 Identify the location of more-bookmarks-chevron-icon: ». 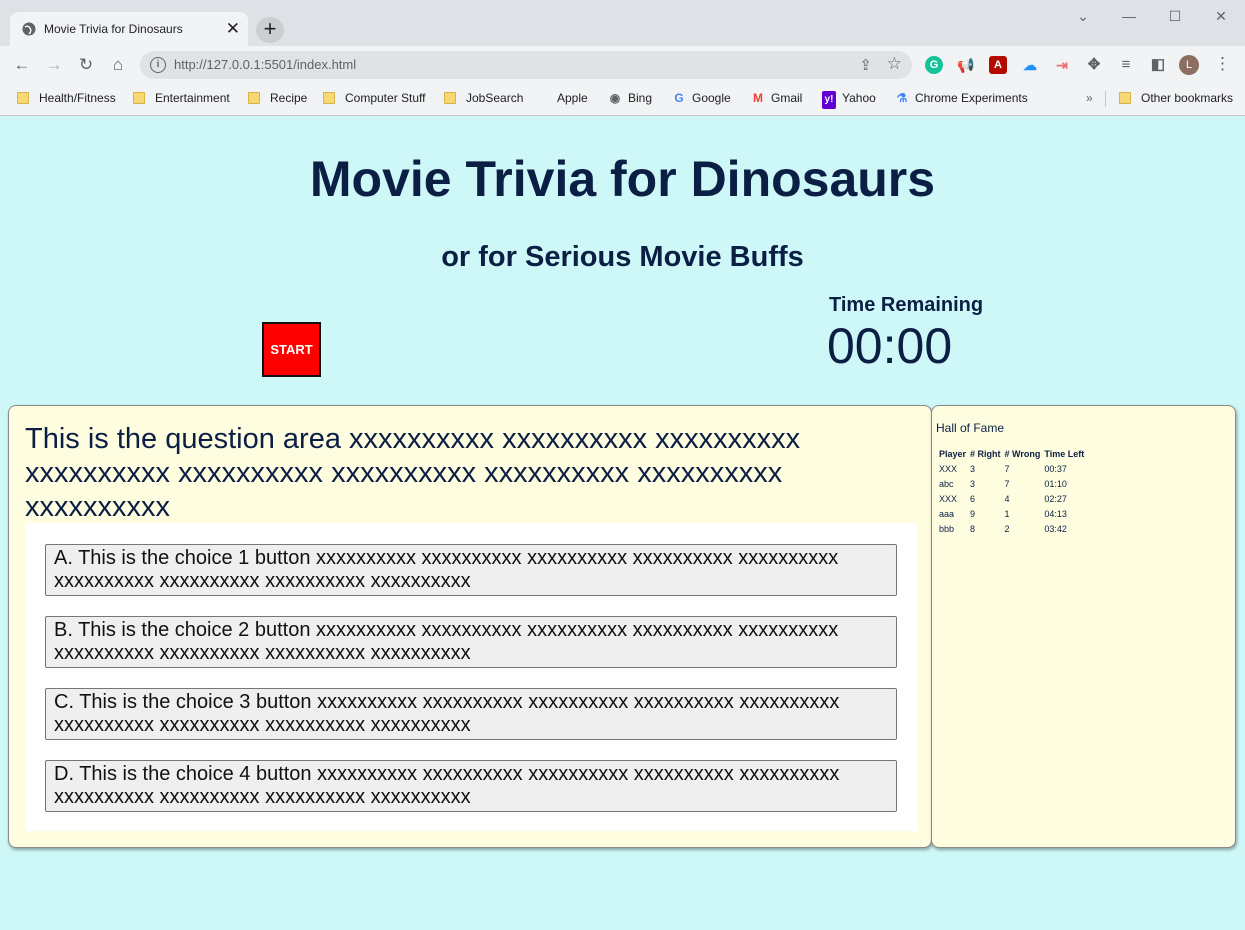
(1089, 98).